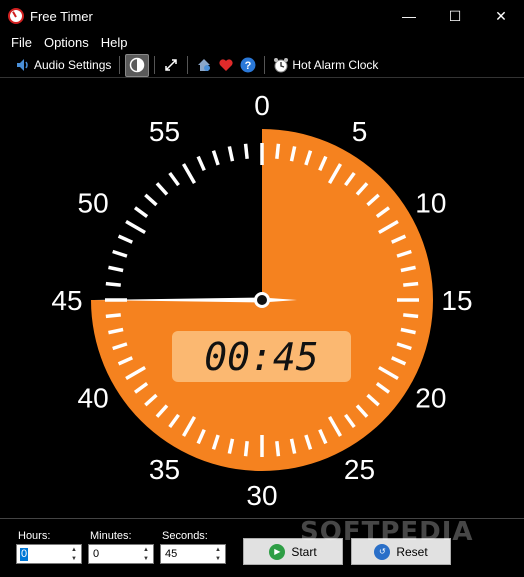 The height and width of the screenshot is (577, 524). Describe the element at coordinates (111, 536) in the screenshot. I see `minutes-label: Minutes:` at that location.